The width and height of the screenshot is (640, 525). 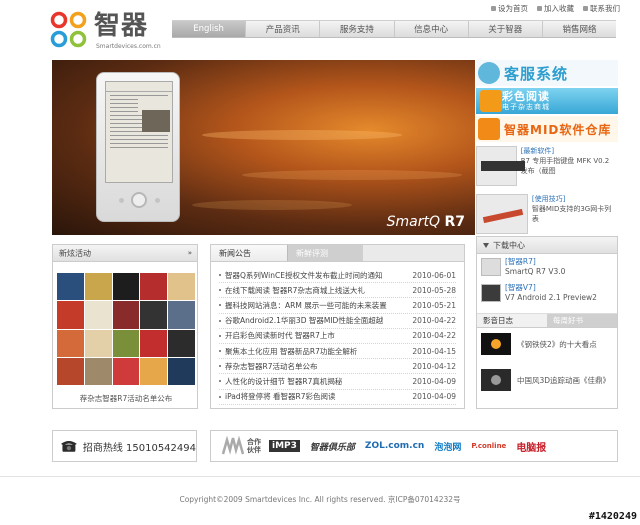 What do you see at coordinates (394, 446) in the screenshot?
I see `partner-logo-zol: ZOL.com.cn` at bounding box center [394, 446].